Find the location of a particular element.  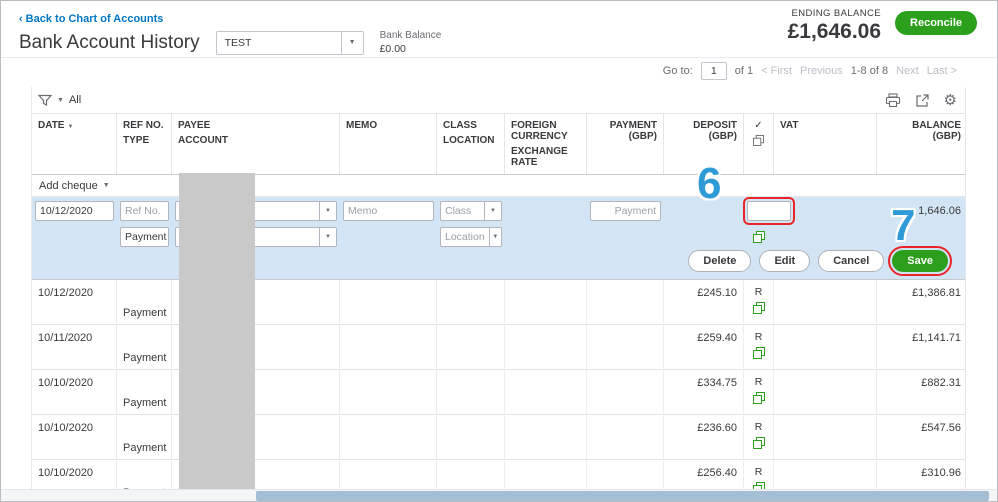

filter-all-label: All is located at coordinates (75, 100).